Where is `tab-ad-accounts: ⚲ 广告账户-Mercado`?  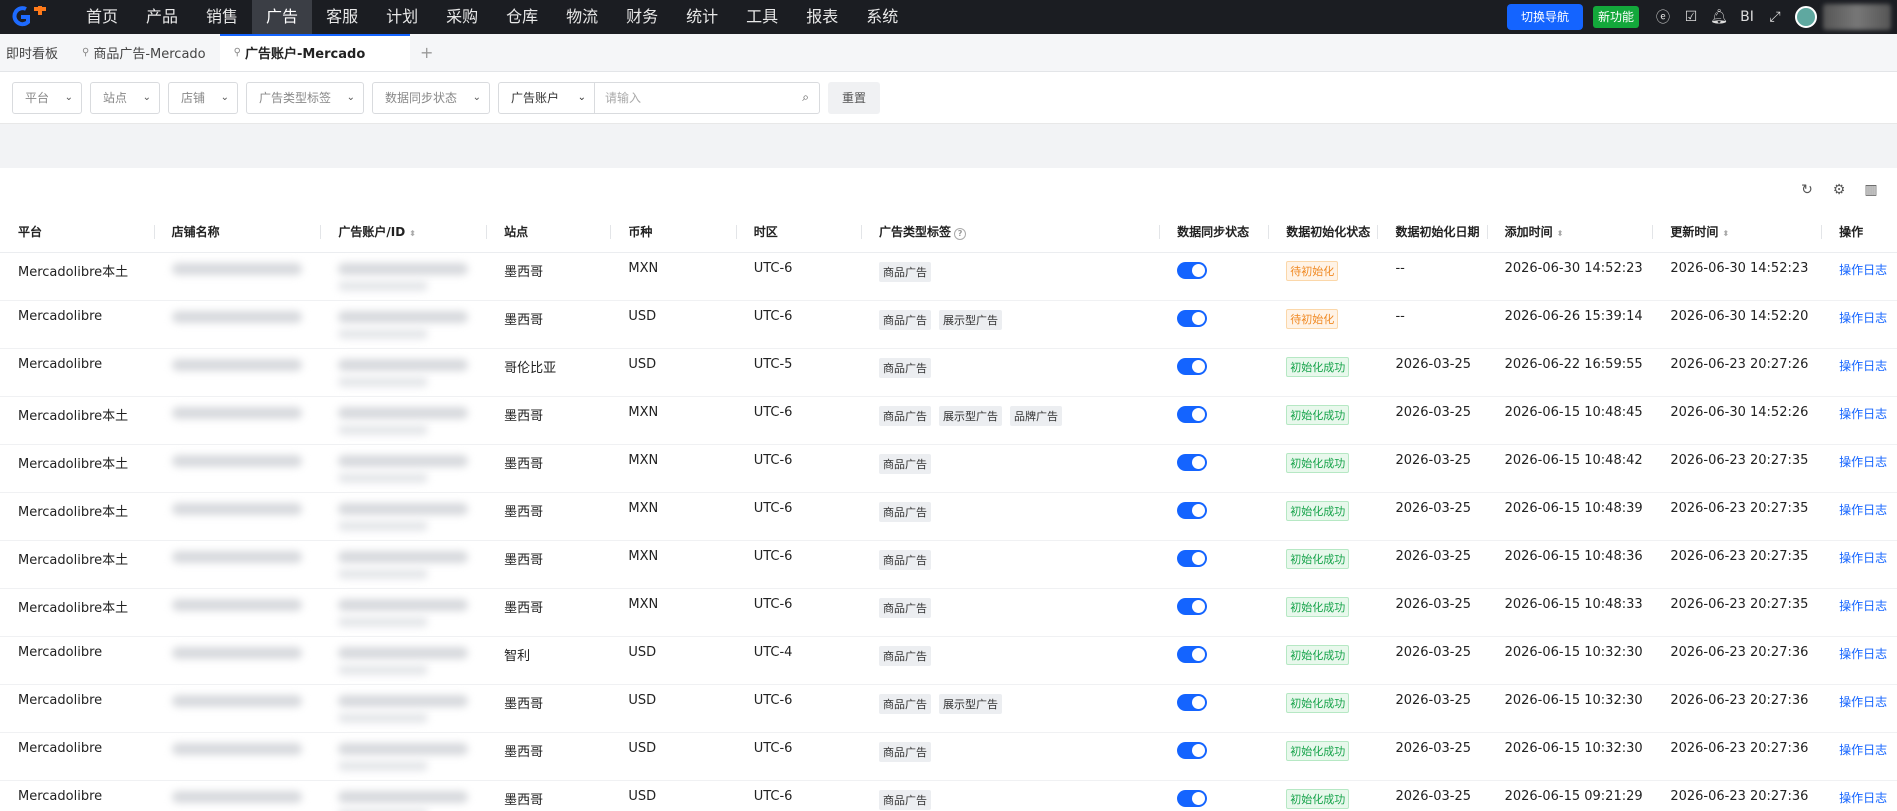 tab-ad-accounts: ⚲ 广告账户-Mercado is located at coordinates (314, 52).